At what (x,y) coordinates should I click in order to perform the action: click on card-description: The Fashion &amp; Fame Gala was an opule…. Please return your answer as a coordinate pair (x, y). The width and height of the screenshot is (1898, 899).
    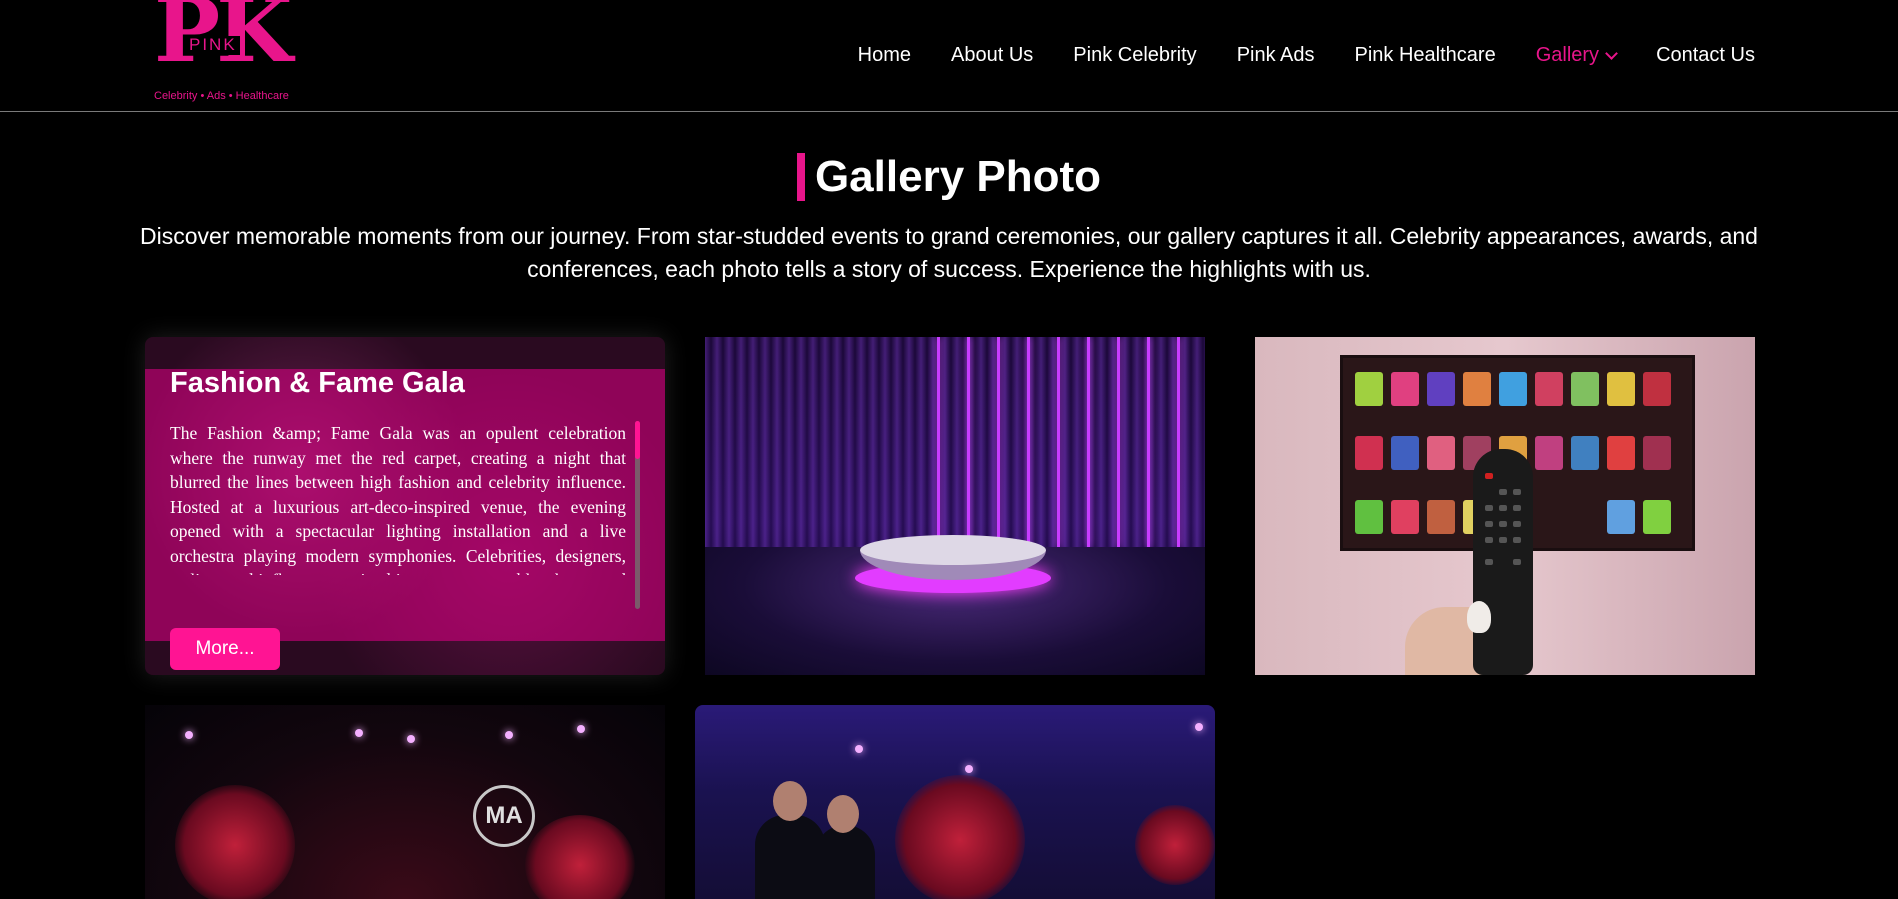
    Looking at the image, I should click on (398, 499).